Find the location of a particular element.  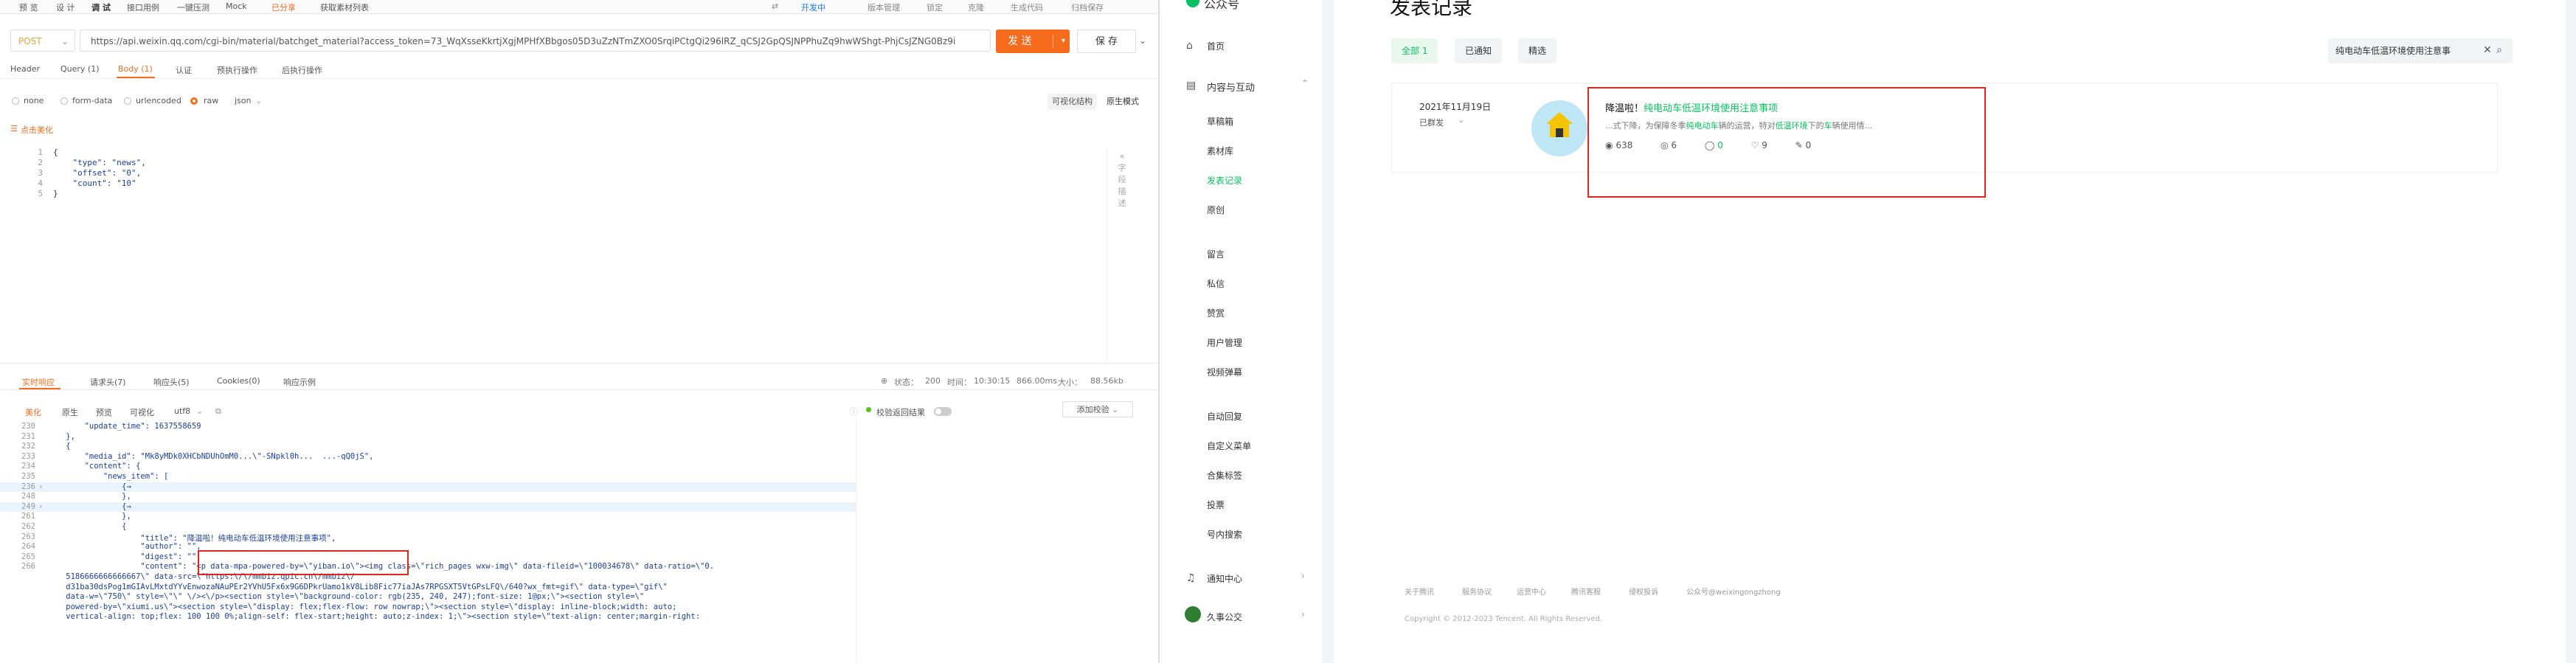

save-button: 保 存 is located at coordinates (1106, 41).